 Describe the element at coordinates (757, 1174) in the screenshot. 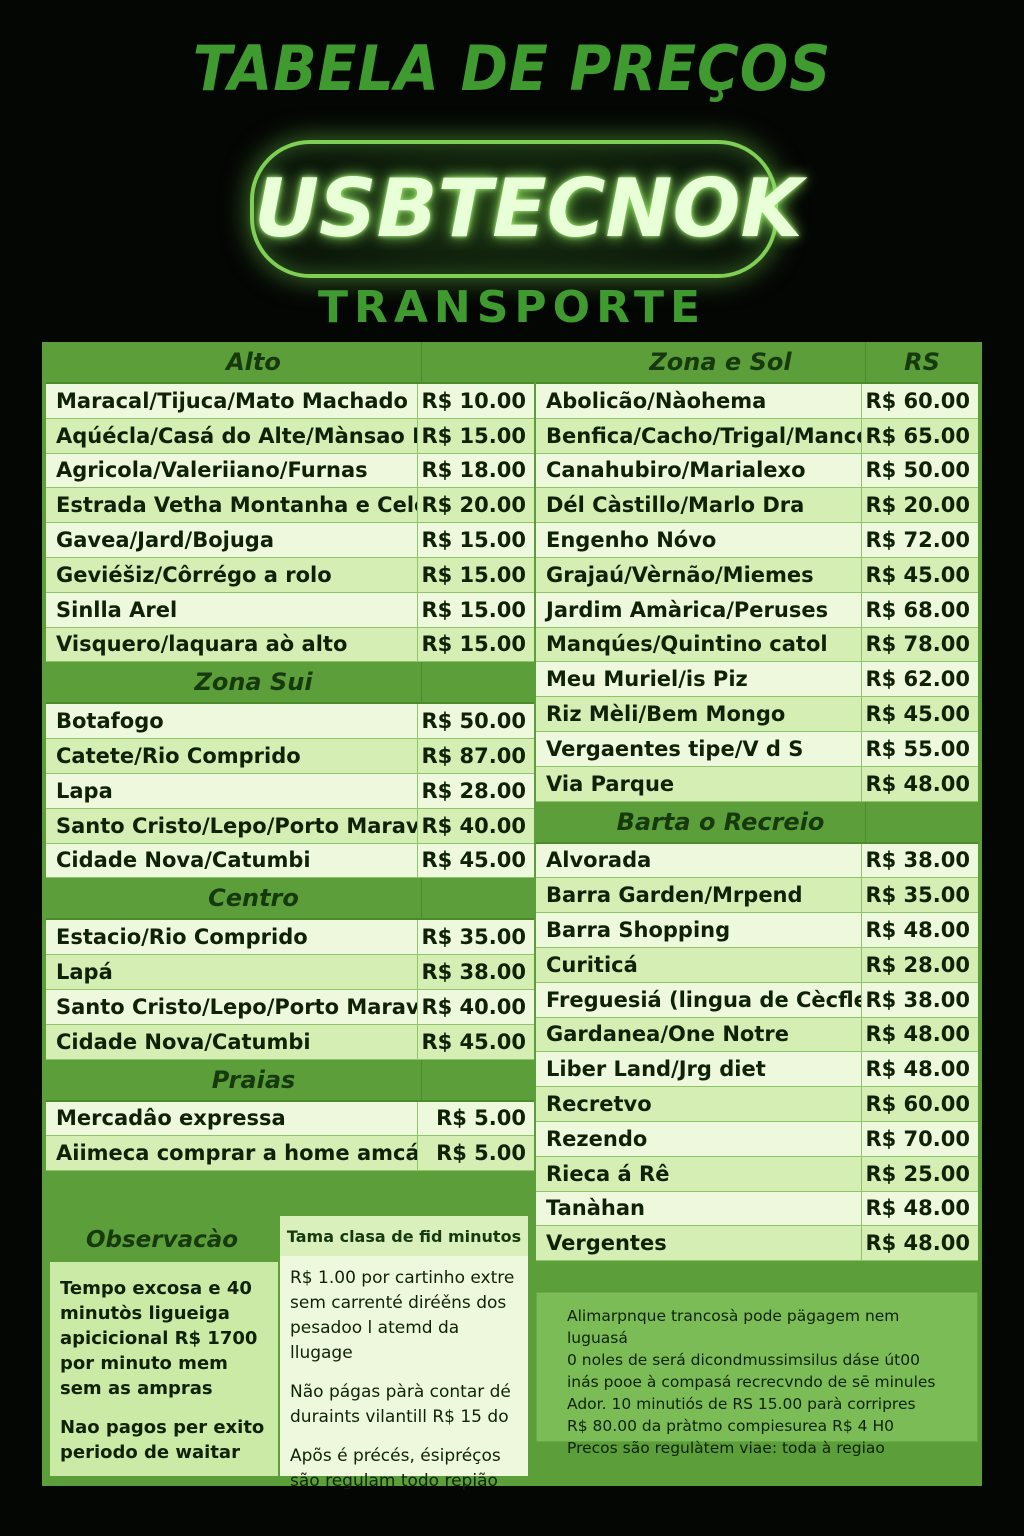

I see `price-row: Rieca á Rê R$ 25.00` at that location.